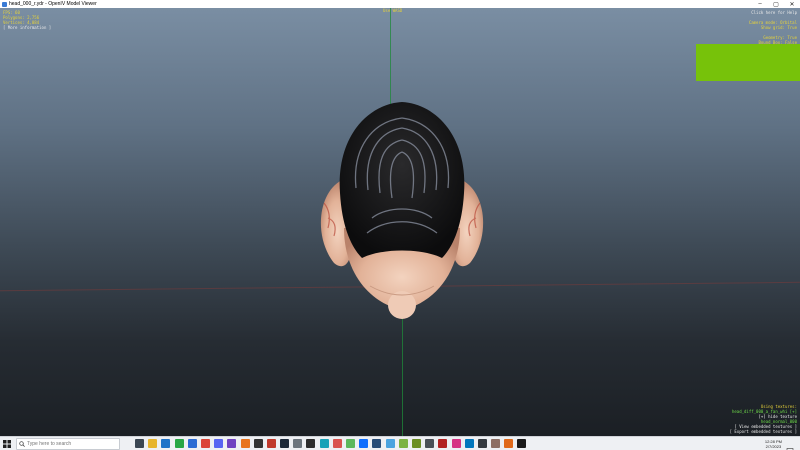 The width and height of the screenshot is (800, 450). What do you see at coordinates (27, 27) in the screenshot?
I see `more-information-link: [ More information ]` at bounding box center [27, 27].